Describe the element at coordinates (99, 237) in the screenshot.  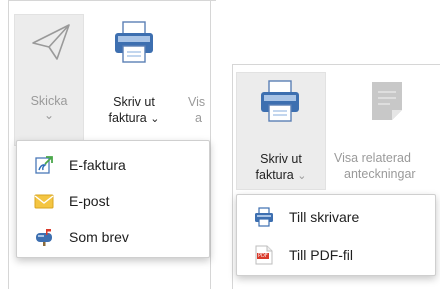
I see `menu-item-label: Som brev` at that location.